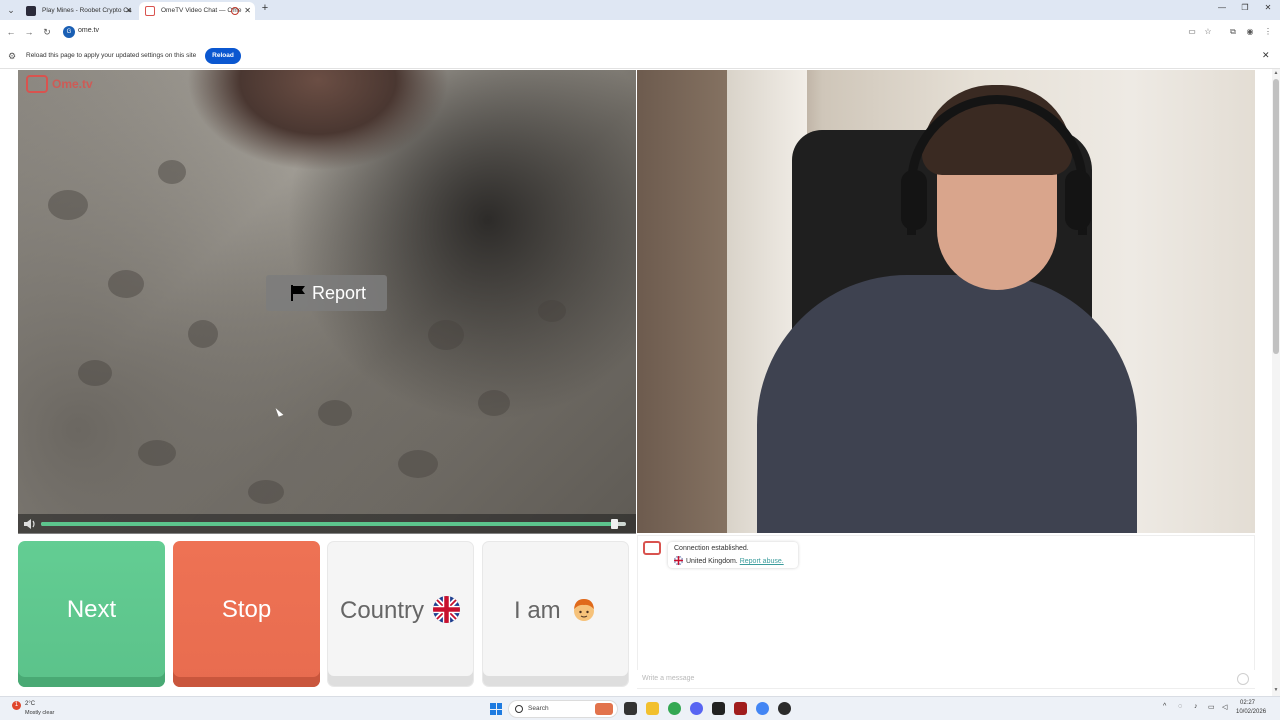 The height and width of the screenshot is (720, 1280). What do you see at coordinates (1268, 32) in the screenshot?
I see `menu-icon: ⋮` at bounding box center [1268, 32].